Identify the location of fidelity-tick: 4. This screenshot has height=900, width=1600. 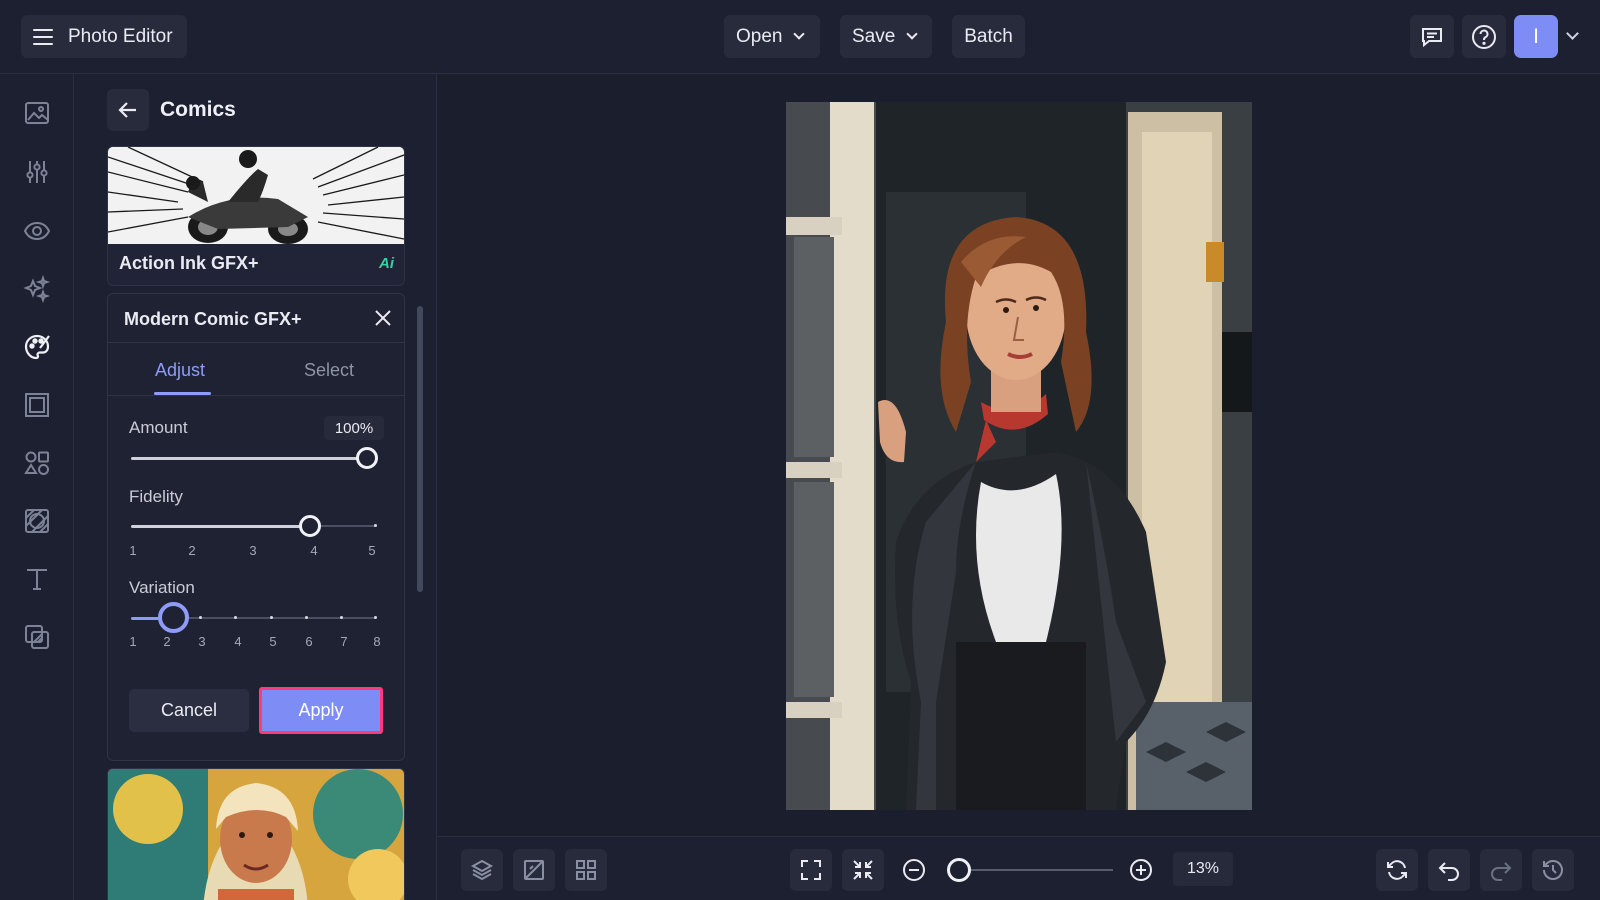
(314, 550).